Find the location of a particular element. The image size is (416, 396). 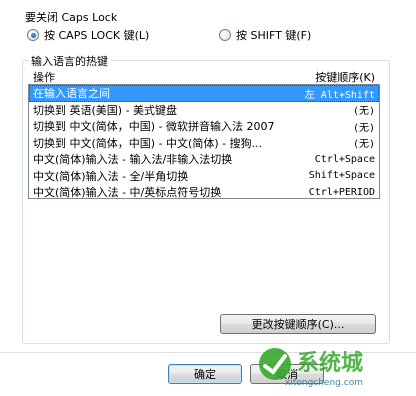

column-header-keys: 按键顺序(K) is located at coordinates (345, 77).